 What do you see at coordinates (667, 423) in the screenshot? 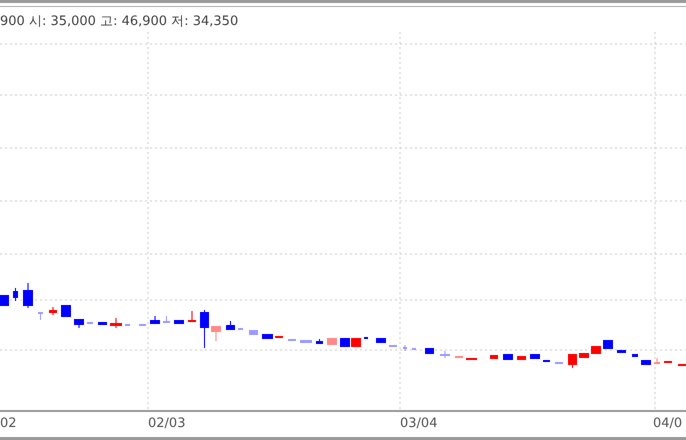
I see `date-axis-label: 04/0` at bounding box center [667, 423].